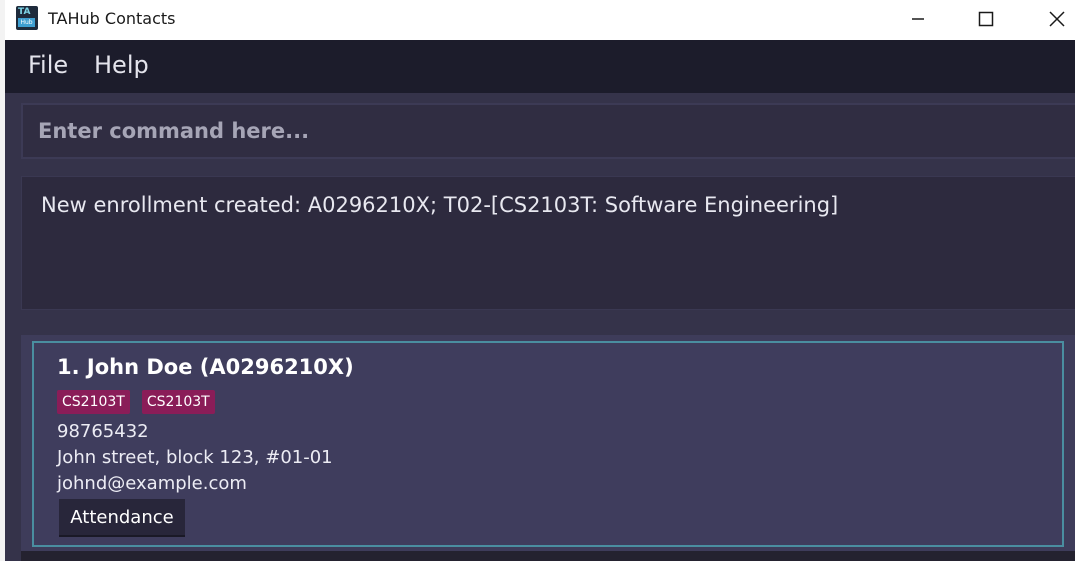 This screenshot has width=1075, height=561. I want to click on tag-list: CS2103T CS2103T, so click(136, 402).